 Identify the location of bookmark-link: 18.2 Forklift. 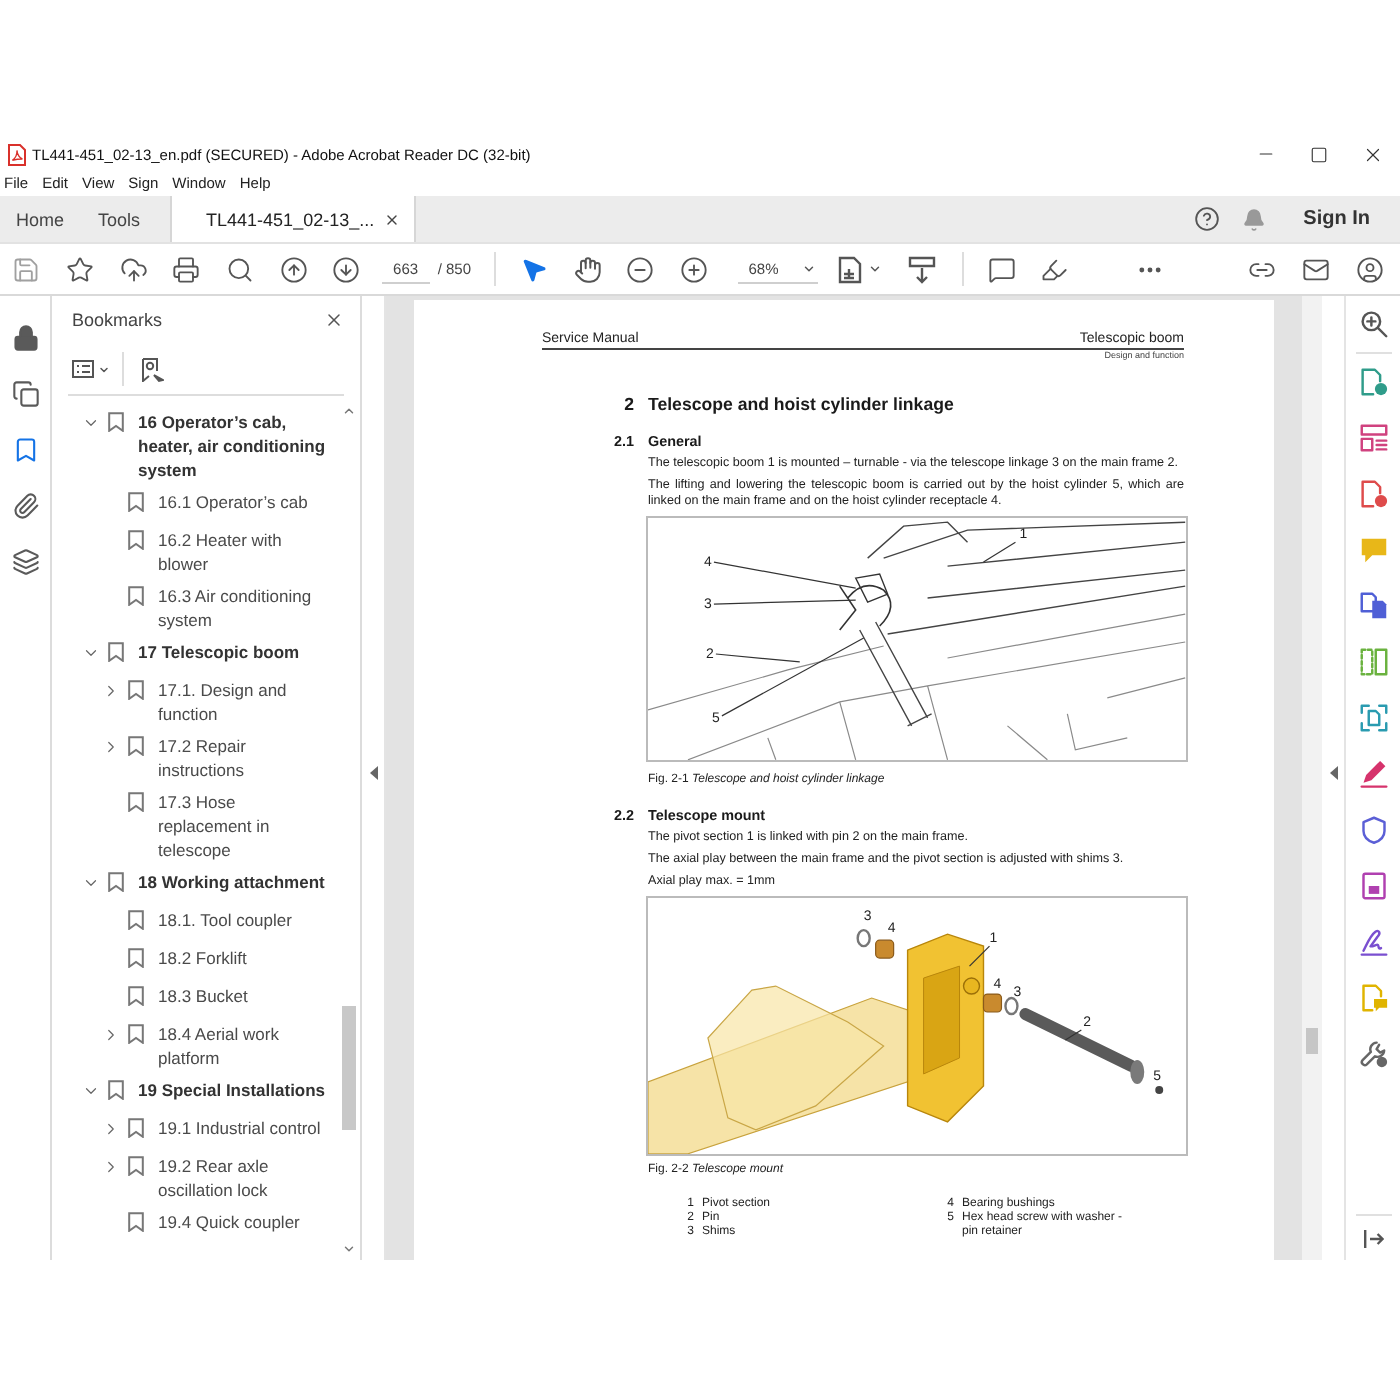
(244, 958).